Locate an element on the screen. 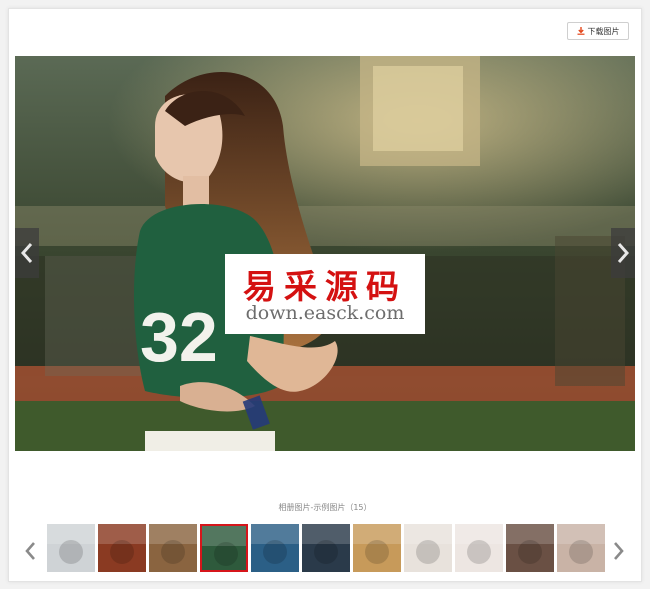 Image resolution: width=650 pixels, height=589 pixels. watermark: 易采源码 down.easck.com is located at coordinates (325, 294).